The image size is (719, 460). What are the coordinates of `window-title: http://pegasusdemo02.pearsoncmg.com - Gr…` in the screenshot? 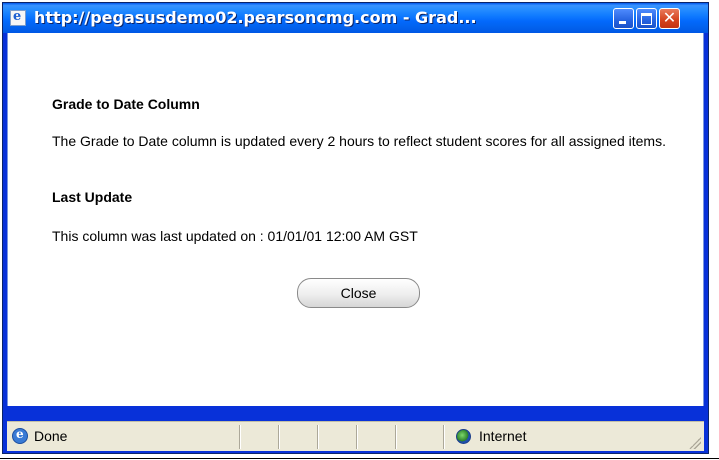 It's located at (255, 17).